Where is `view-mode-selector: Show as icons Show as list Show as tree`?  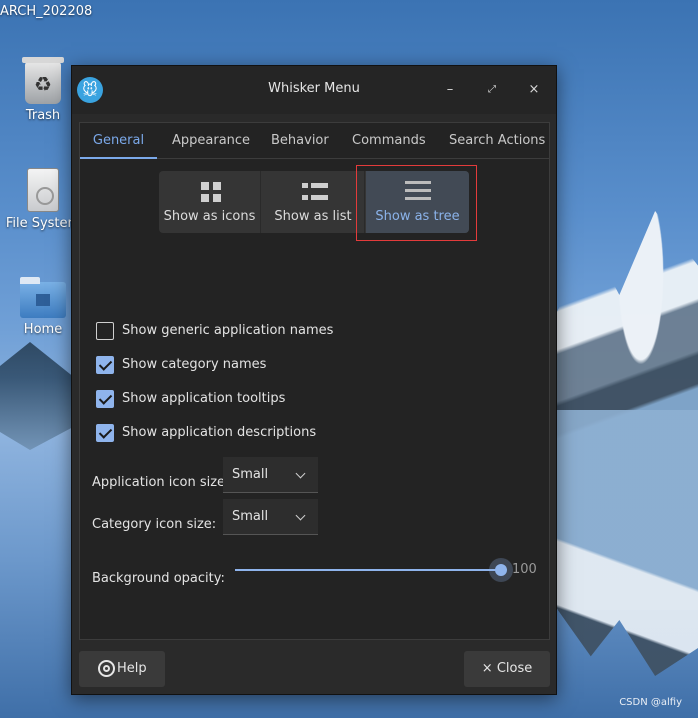
view-mode-selector: Show as icons Show as list Show as tree is located at coordinates (314, 202).